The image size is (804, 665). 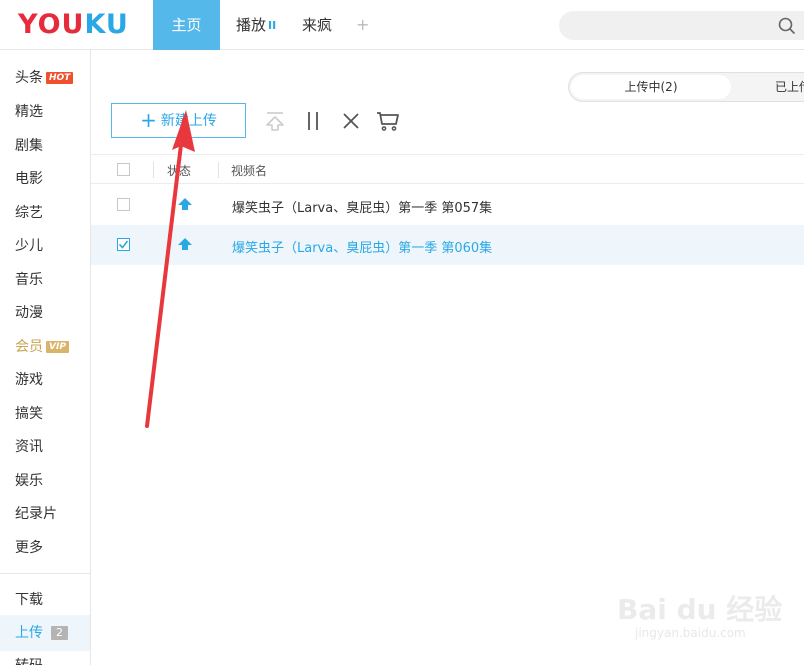 I want to click on top-bar: YOUKU 主页 播放 II 来疯 +, so click(x=402, y=25).